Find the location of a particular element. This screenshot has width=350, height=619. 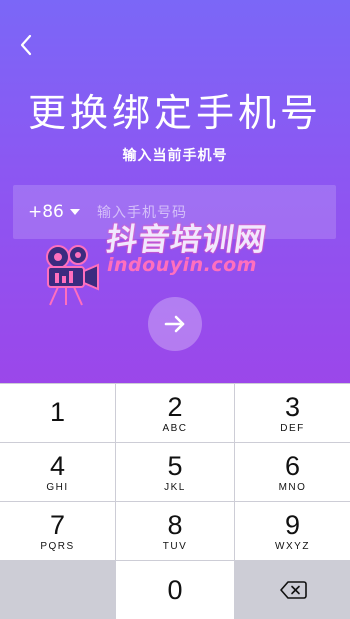

caret-down-icon is located at coordinates (74, 212).